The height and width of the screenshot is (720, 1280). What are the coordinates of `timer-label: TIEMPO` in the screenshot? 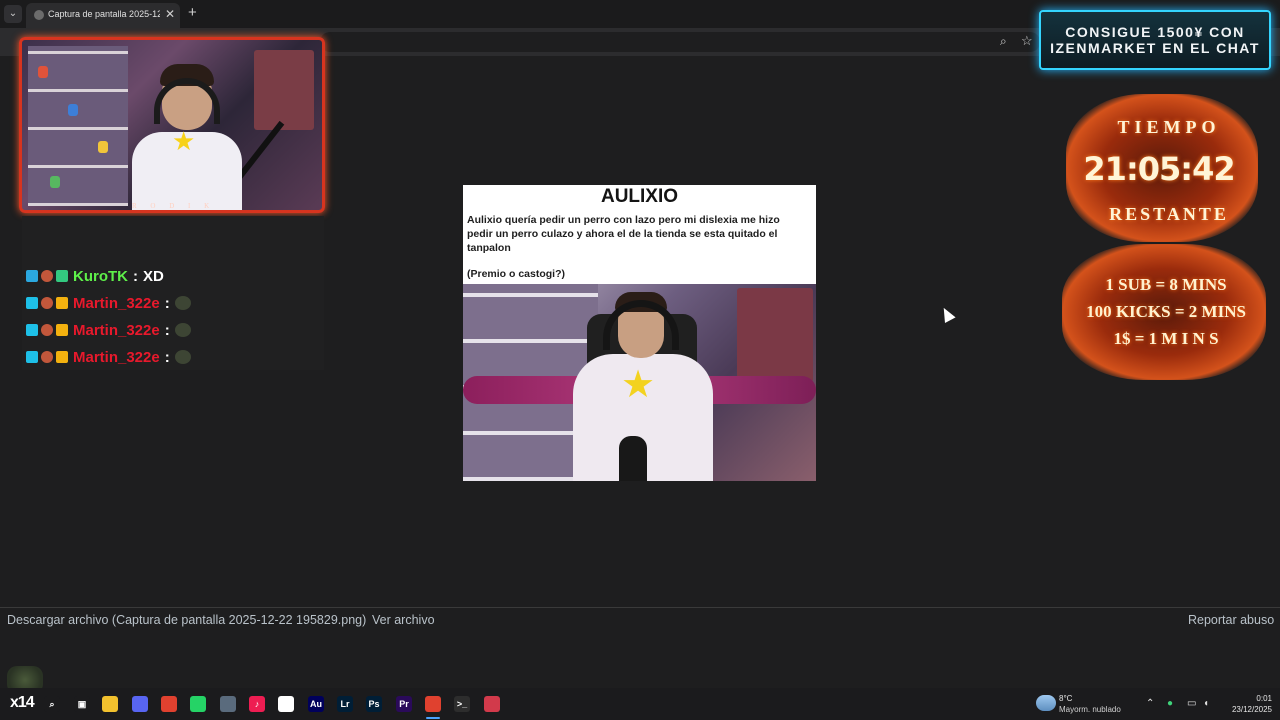 It's located at (1169, 127).